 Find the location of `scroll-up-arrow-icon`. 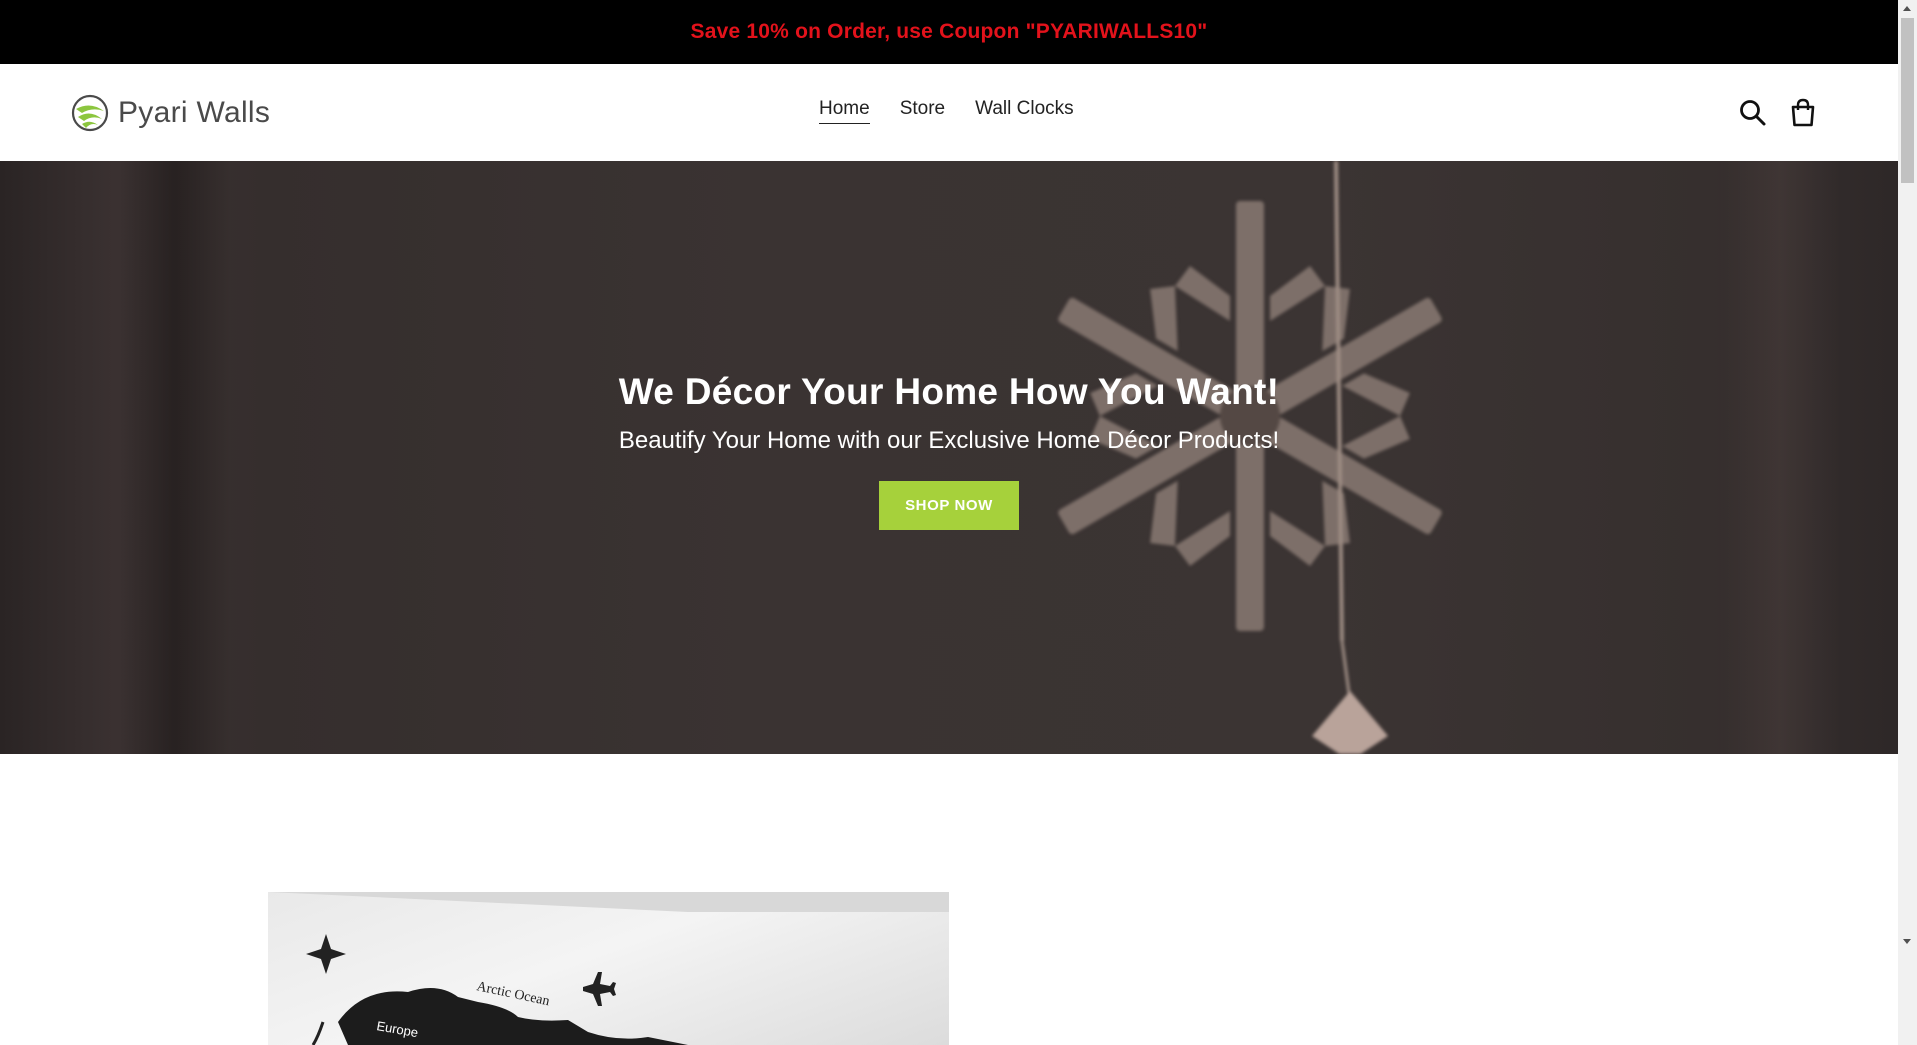

scroll-up-arrow-icon is located at coordinates (1907, 8).